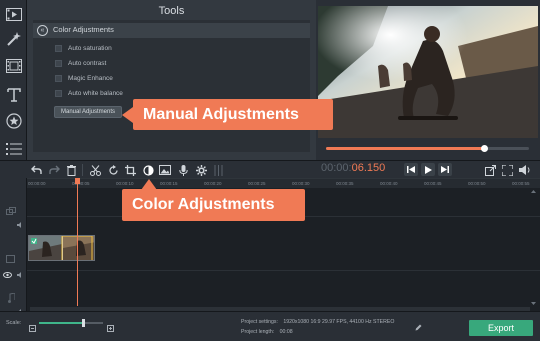  I want to click on volume-icon, so click(525, 170).